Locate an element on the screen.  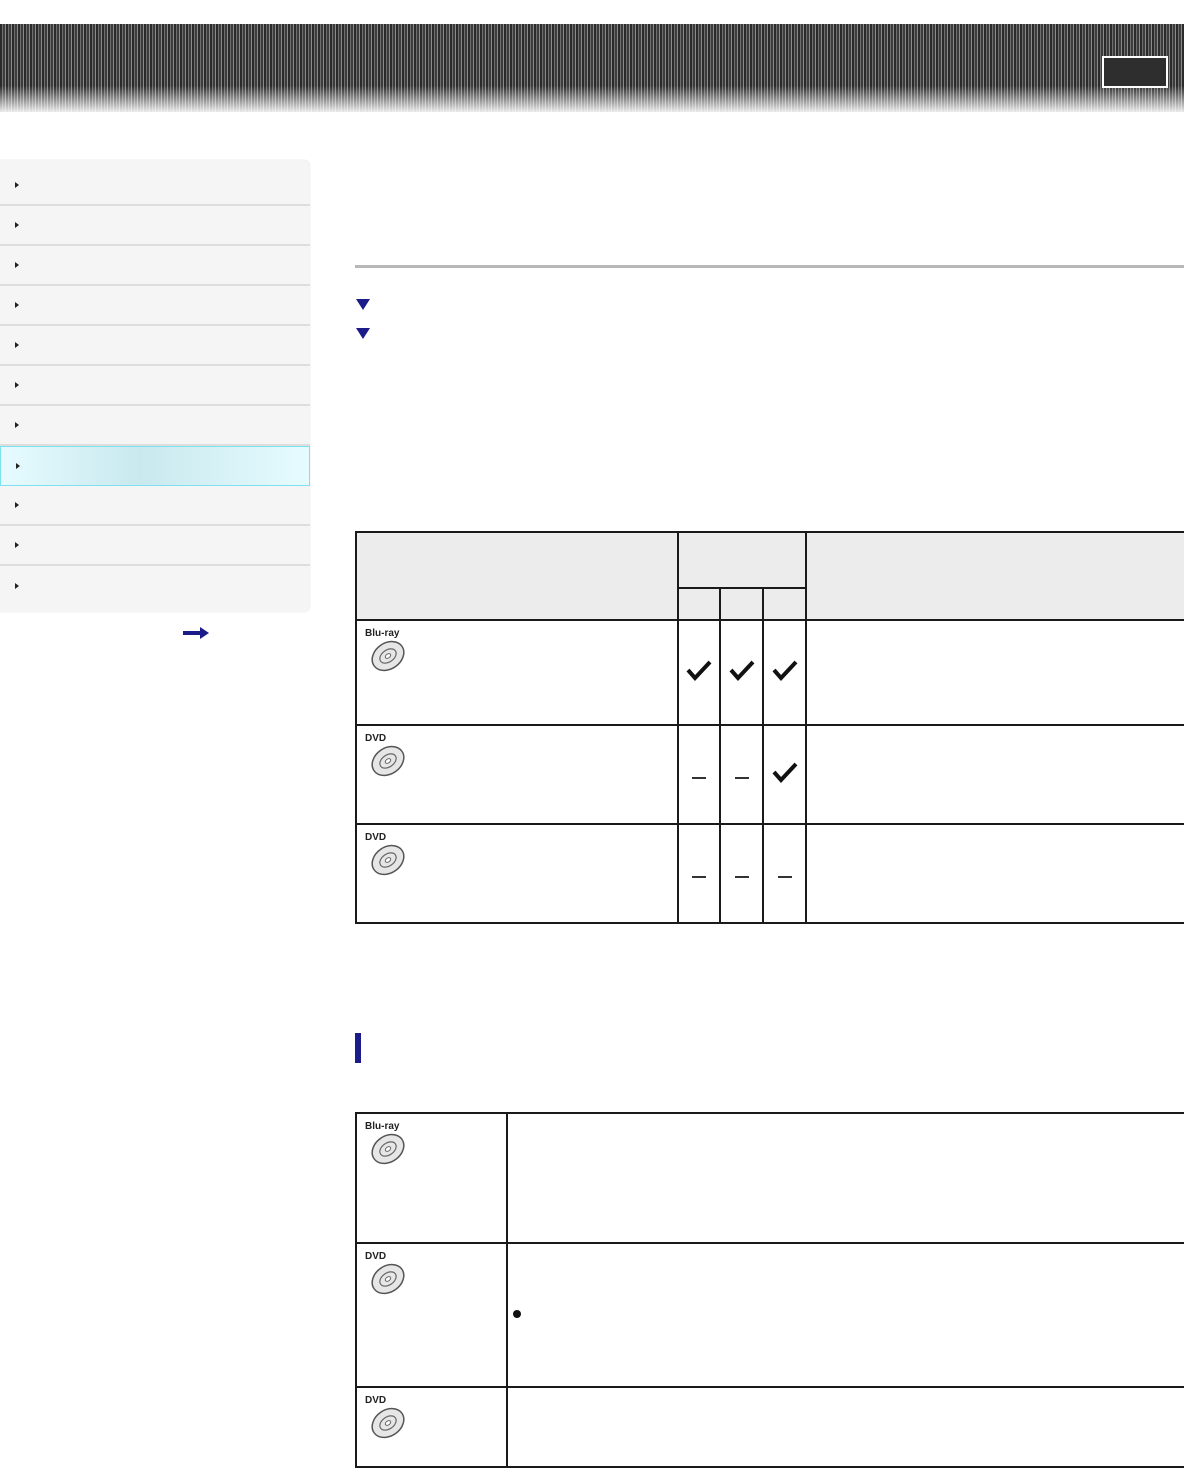
title-divider is located at coordinates (769, 266).